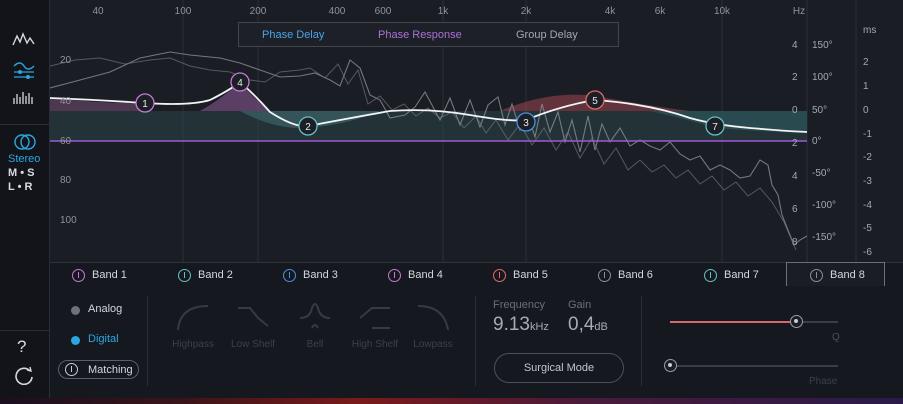 The height and width of the screenshot is (404, 903). I want to click on band-tab-6: Band 6, so click(625, 275).